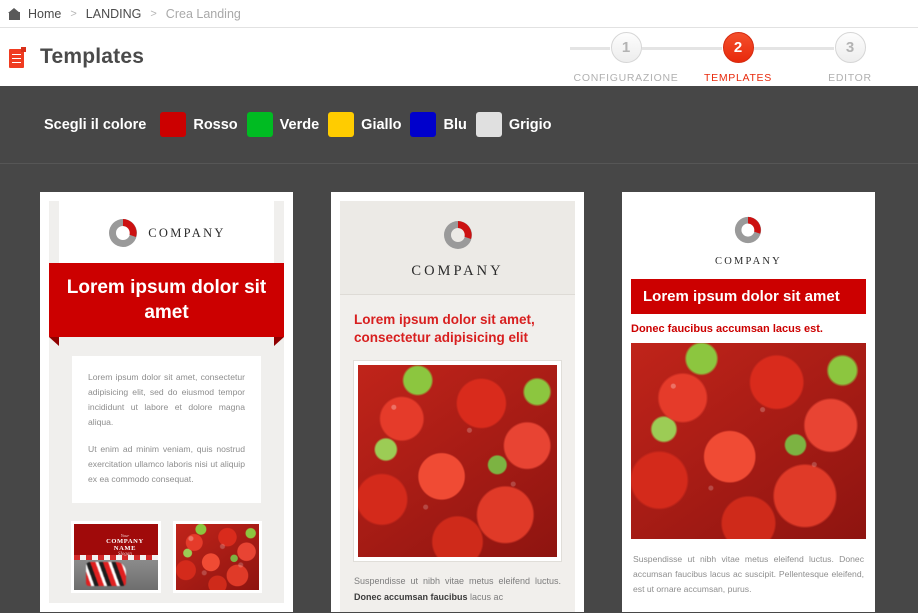 The image size is (918, 614). I want to click on step-label: CONFIGURAZIONE, so click(626, 78).